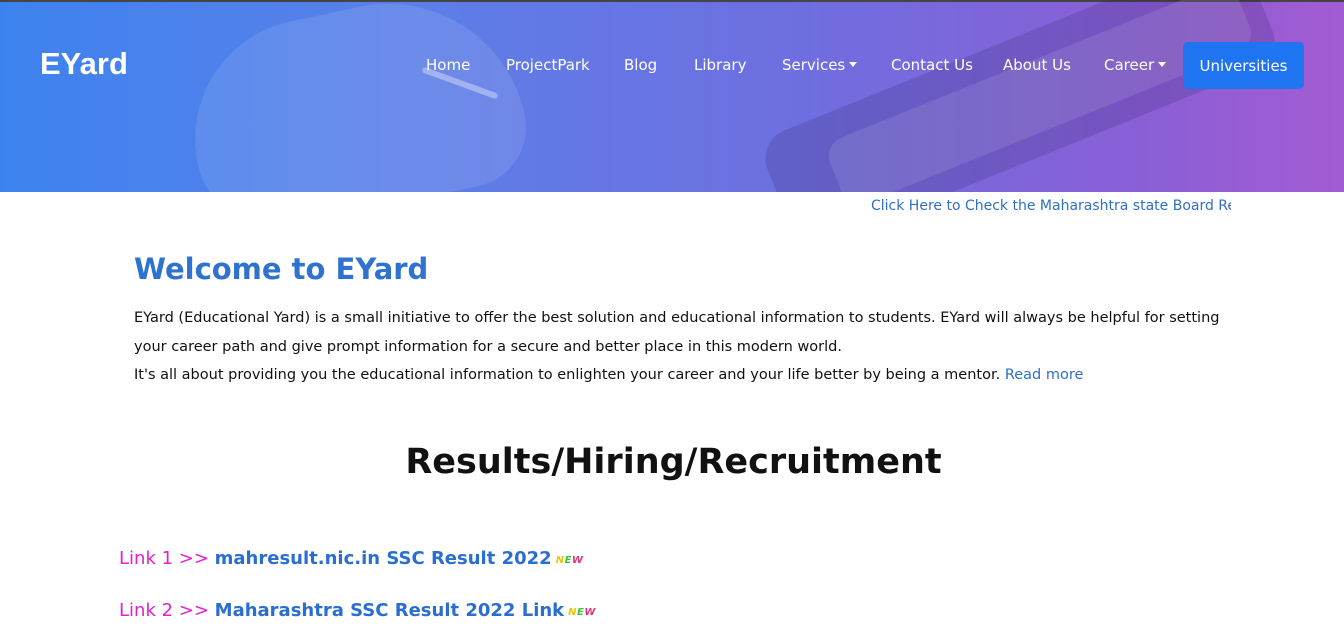  Describe the element at coordinates (167, 558) in the screenshot. I see `link-prefix: Link 1 >>` at that location.